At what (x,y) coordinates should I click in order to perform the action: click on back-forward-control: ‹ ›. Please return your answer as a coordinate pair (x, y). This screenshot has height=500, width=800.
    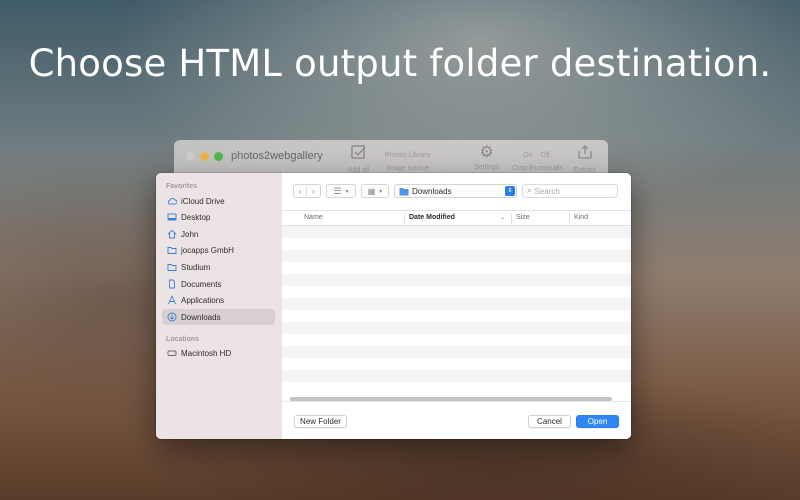
    Looking at the image, I should click on (307, 191).